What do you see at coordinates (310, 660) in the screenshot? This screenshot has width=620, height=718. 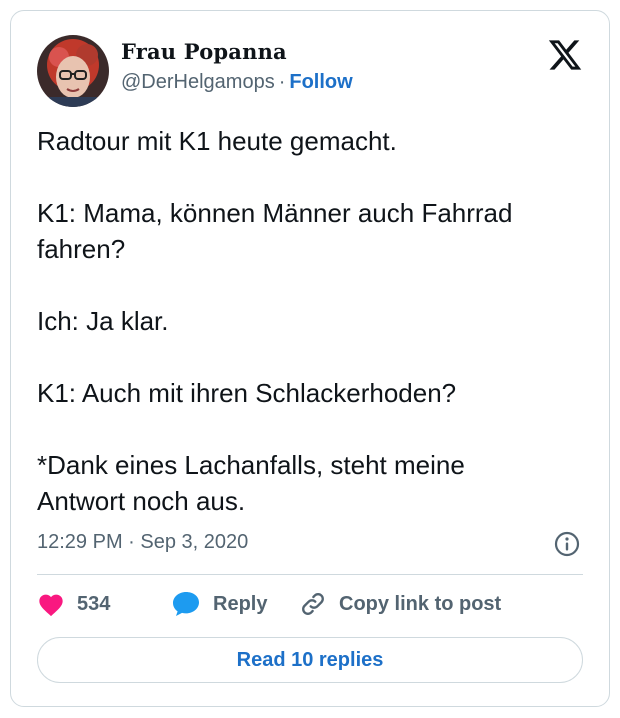 I see `read-replies-button: Read 10 replies` at bounding box center [310, 660].